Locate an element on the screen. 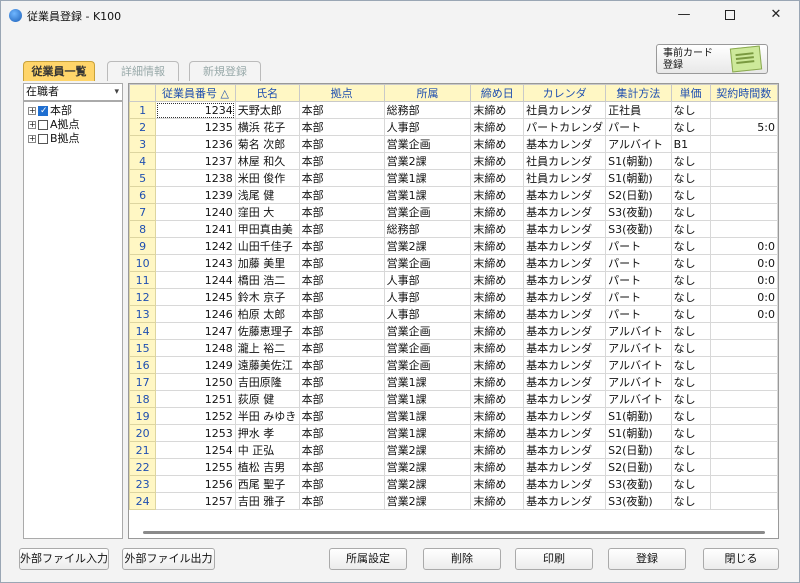  horizontal-scrollbar is located at coordinates (454, 532).